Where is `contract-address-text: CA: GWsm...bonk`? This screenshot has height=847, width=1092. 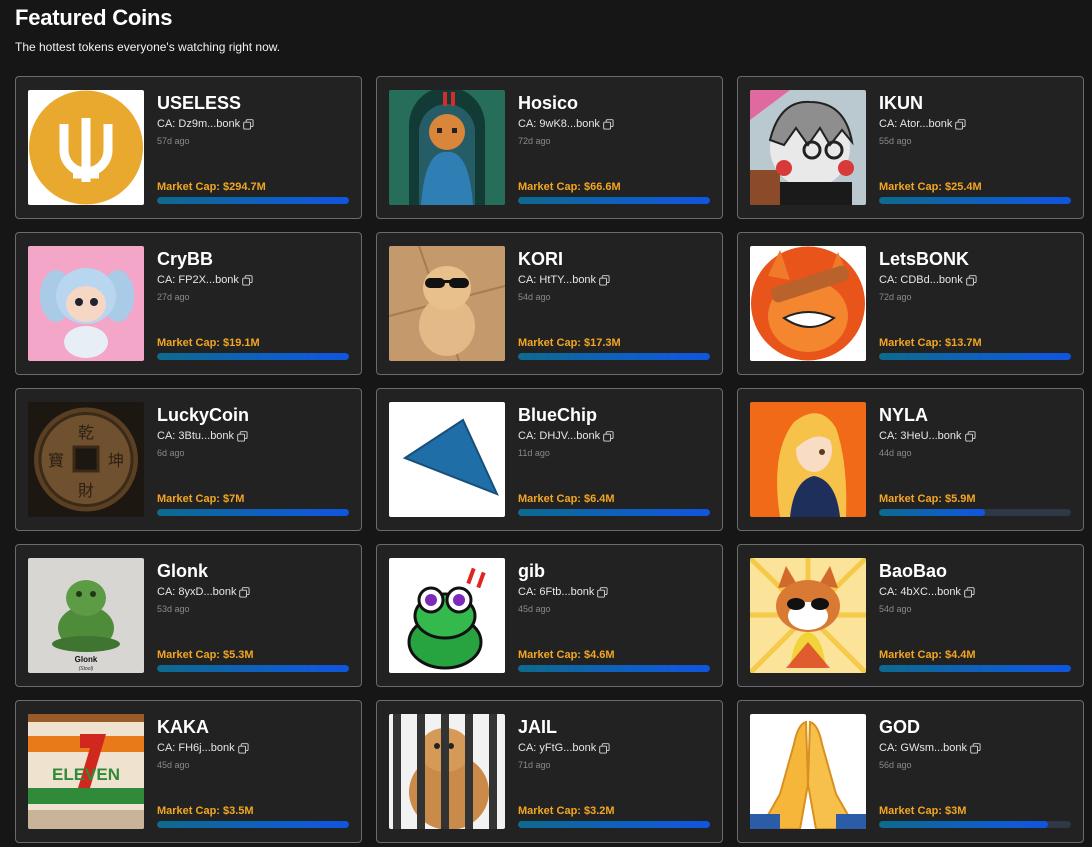 contract-address-text: CA: GWsm...bonk is located at coordinates (923, 748).